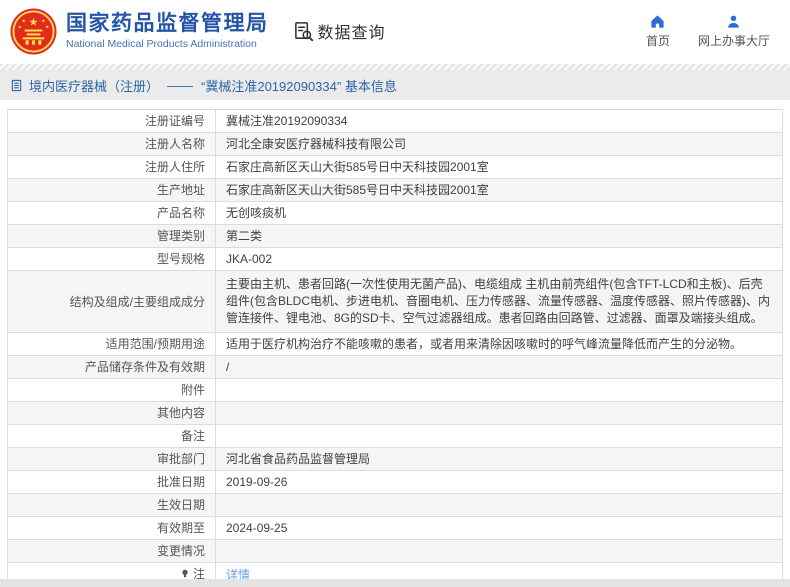  I want to click on row-value: JKA-002, so click(499, 259).